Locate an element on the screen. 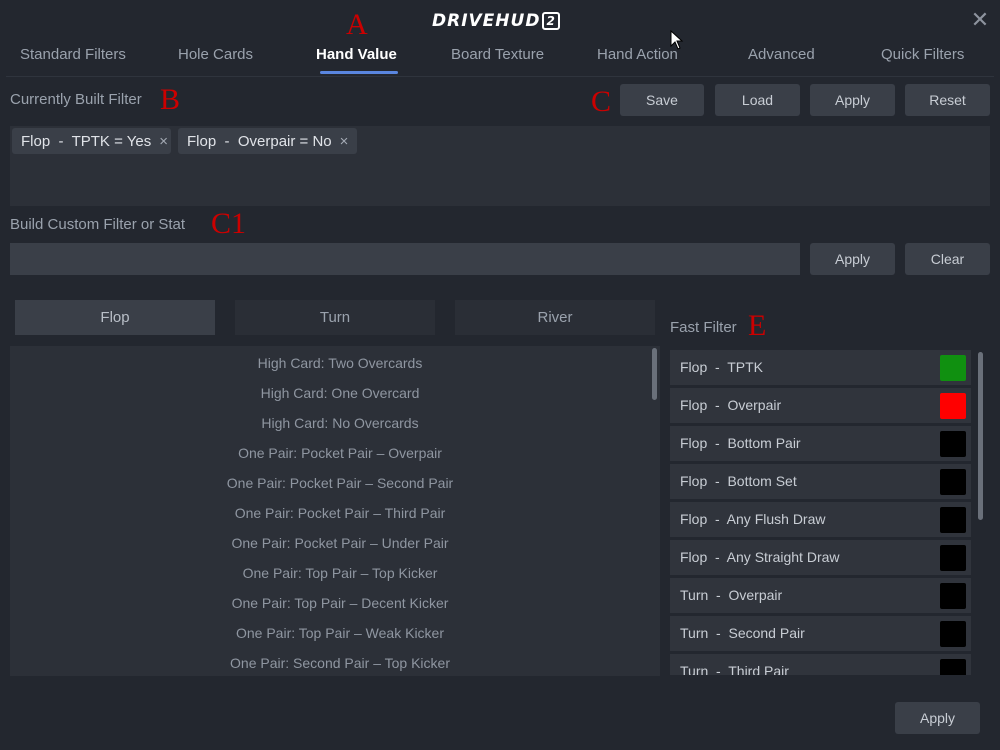 This screenshot has width=1000, height=750. tab-hole-cards: Hole Cards is located at coordinates (215, 60).